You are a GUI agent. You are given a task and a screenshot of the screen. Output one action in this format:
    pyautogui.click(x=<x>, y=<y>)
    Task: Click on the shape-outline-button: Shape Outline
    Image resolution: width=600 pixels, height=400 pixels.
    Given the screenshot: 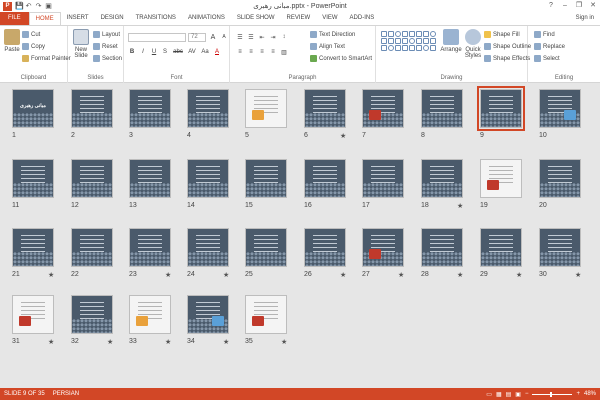 What is the action you would take?
    pyautogui.click(x=507, y=46)
    